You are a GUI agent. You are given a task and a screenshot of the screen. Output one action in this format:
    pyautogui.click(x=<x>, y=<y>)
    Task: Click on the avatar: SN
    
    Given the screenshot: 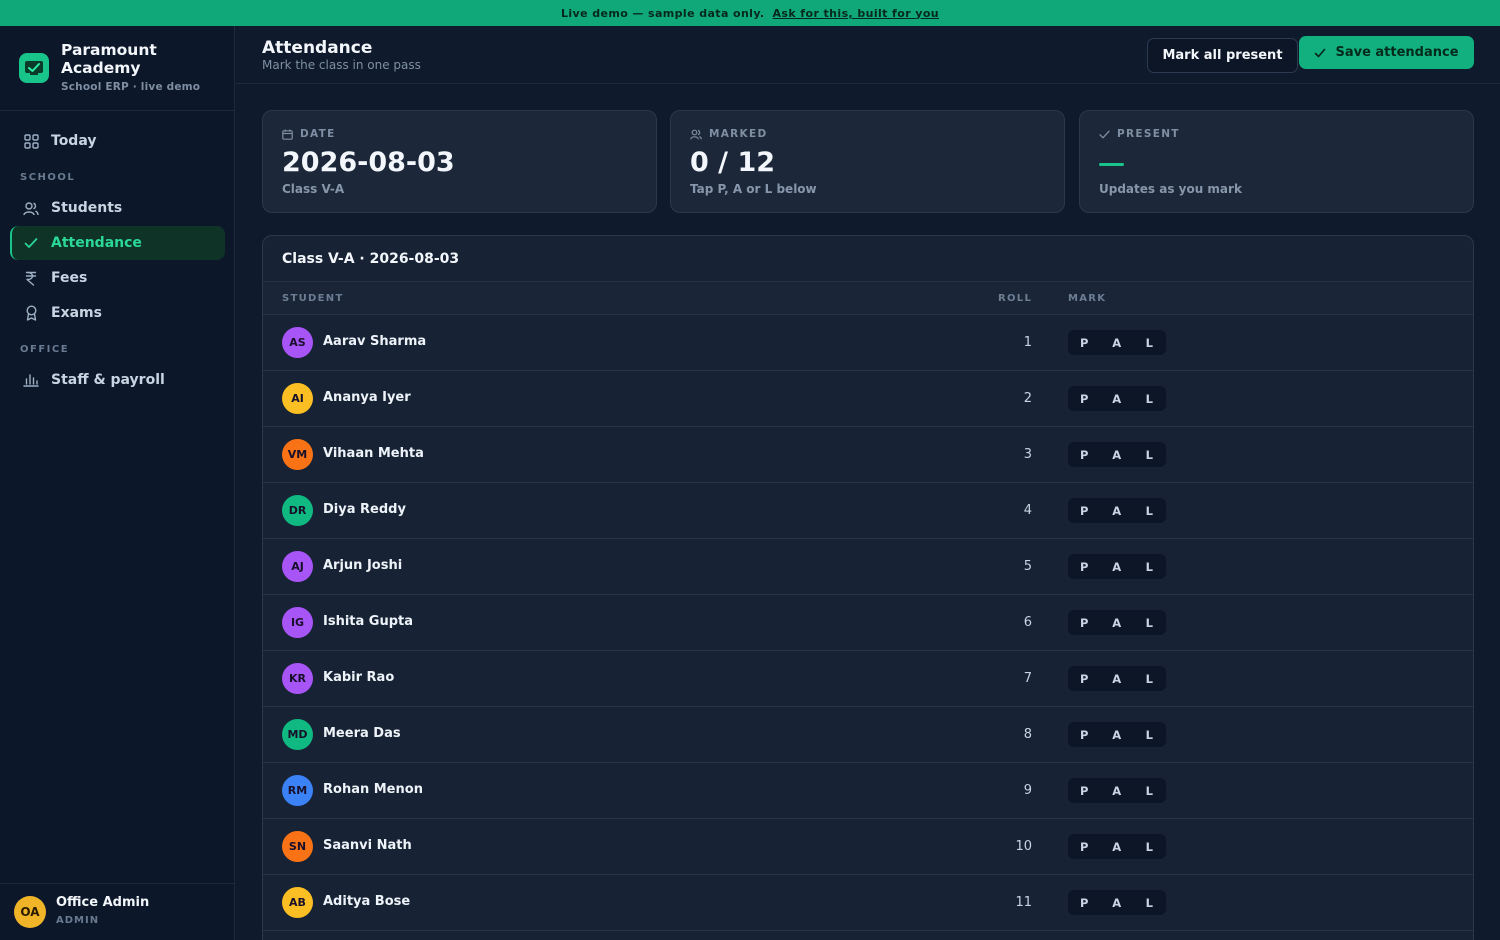 What is the action you would take?
    pyautogui.click(x=297, y=846)
    